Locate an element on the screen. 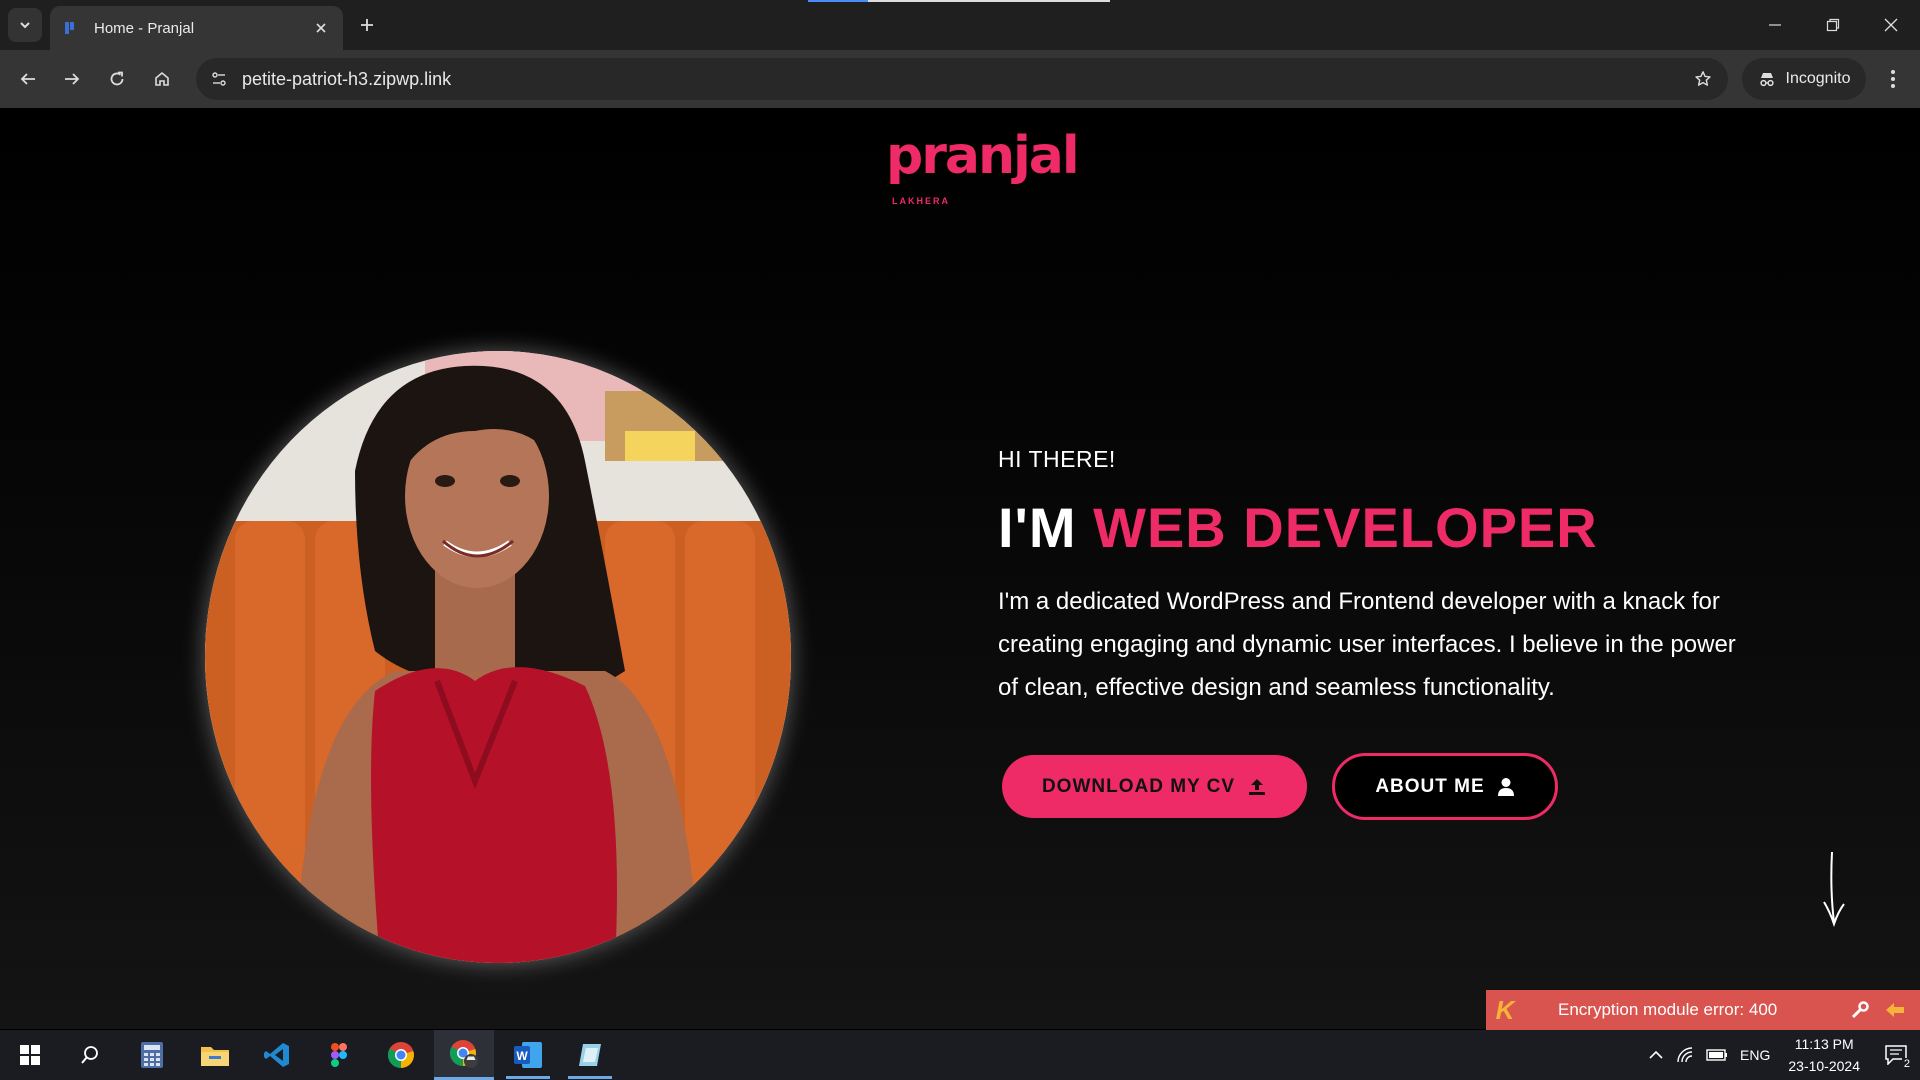 The width and height of the screenshot is (1920, 1080). vscode-icon is located at coordinates (276, 1055).